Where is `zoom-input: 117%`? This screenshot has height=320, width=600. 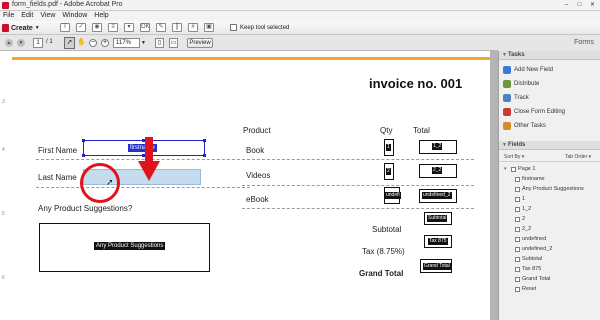 zoom-input: 117% is located at coordinates (126, 43).